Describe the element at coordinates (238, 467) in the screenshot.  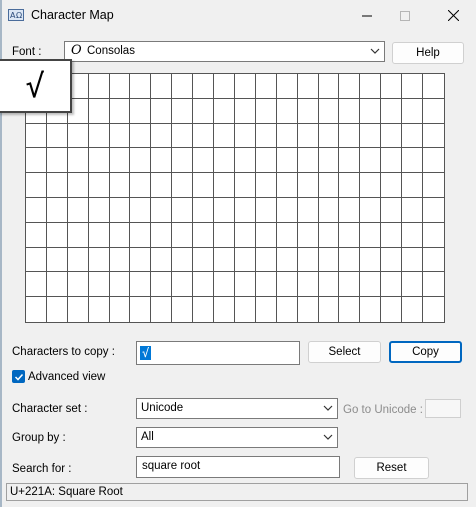
I see `search-input: square root` at that location.